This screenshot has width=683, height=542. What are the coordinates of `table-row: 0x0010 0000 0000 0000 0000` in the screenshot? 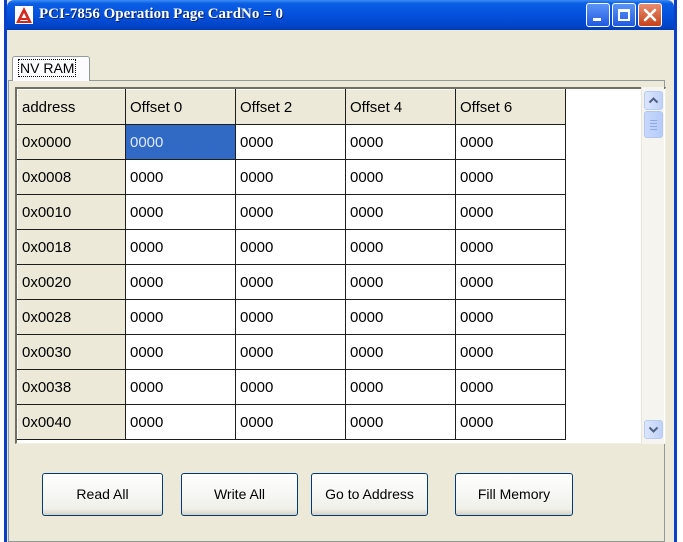 It's located at (291, 212).